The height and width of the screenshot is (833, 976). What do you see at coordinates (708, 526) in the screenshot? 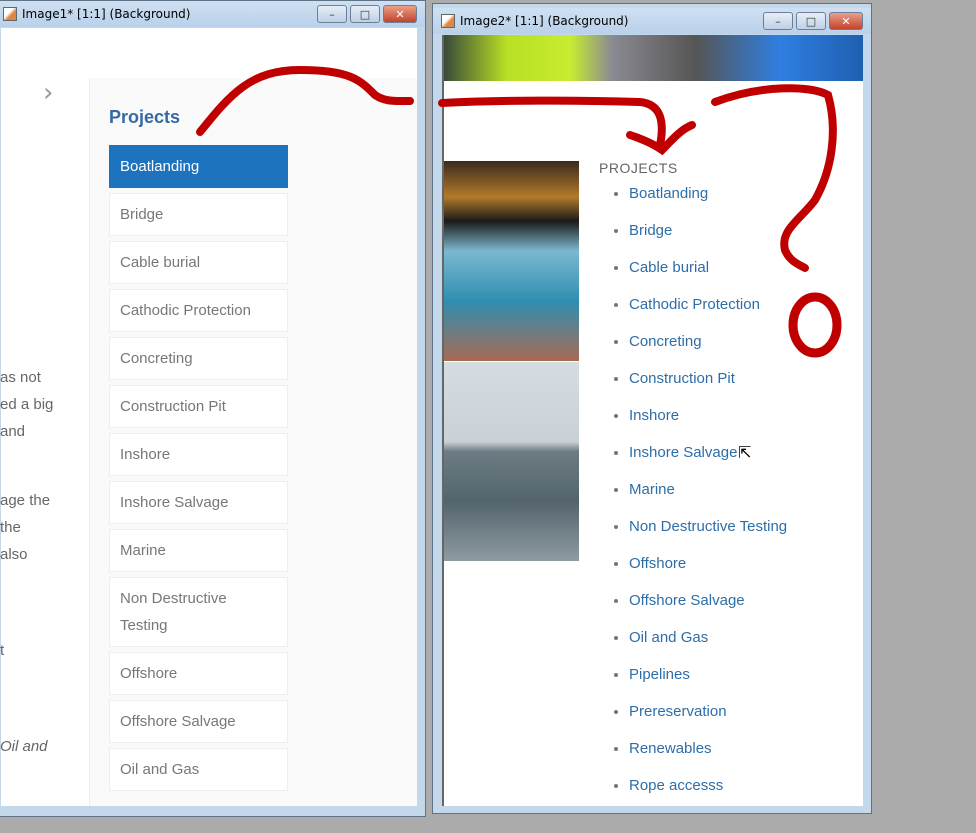
I see `project-link: Non Destructive Testing` at bounding box center [708, 526].